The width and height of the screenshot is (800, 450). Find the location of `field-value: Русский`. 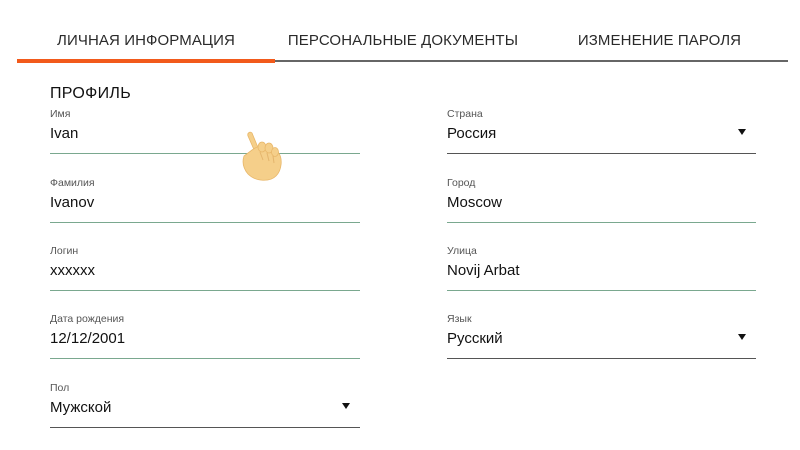

field-value: Русский is located at coordinates (475, 338).